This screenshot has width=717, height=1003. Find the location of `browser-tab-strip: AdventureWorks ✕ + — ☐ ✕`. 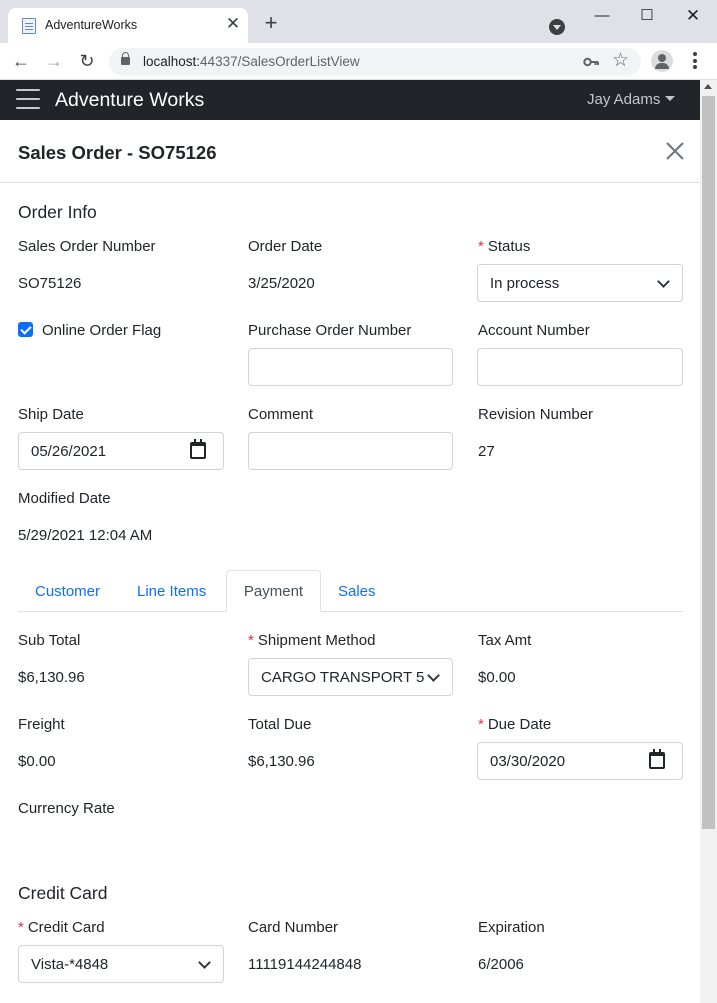

browser-tab-strip: AdventureWorks ✕ + — ☐ ✕ is located at coordinates (358, 21).